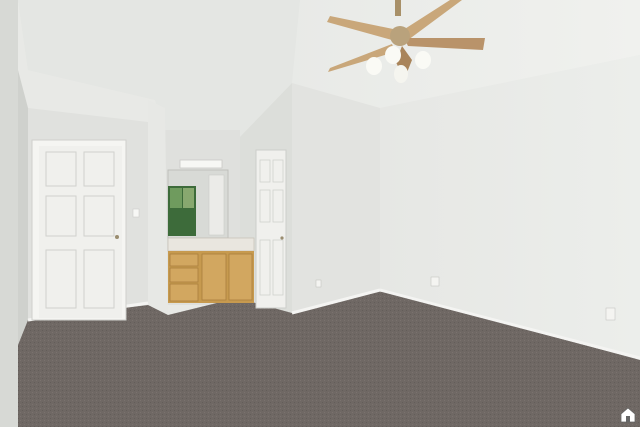 This screenshot has height=427, width=640. I want to click on center-wall, so click(336, 198).